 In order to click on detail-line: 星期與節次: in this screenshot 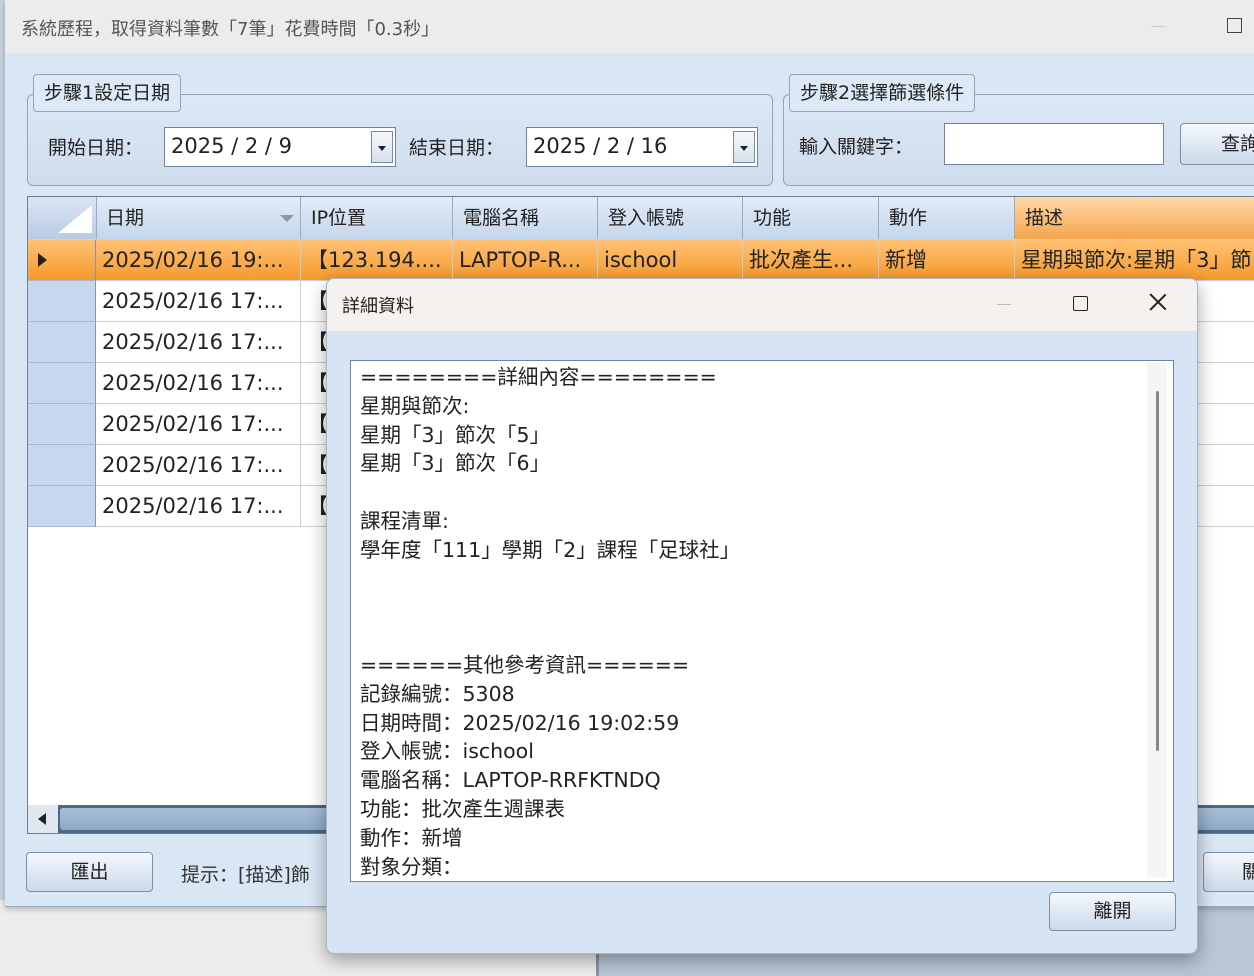, I will do `click(415, 405)`.